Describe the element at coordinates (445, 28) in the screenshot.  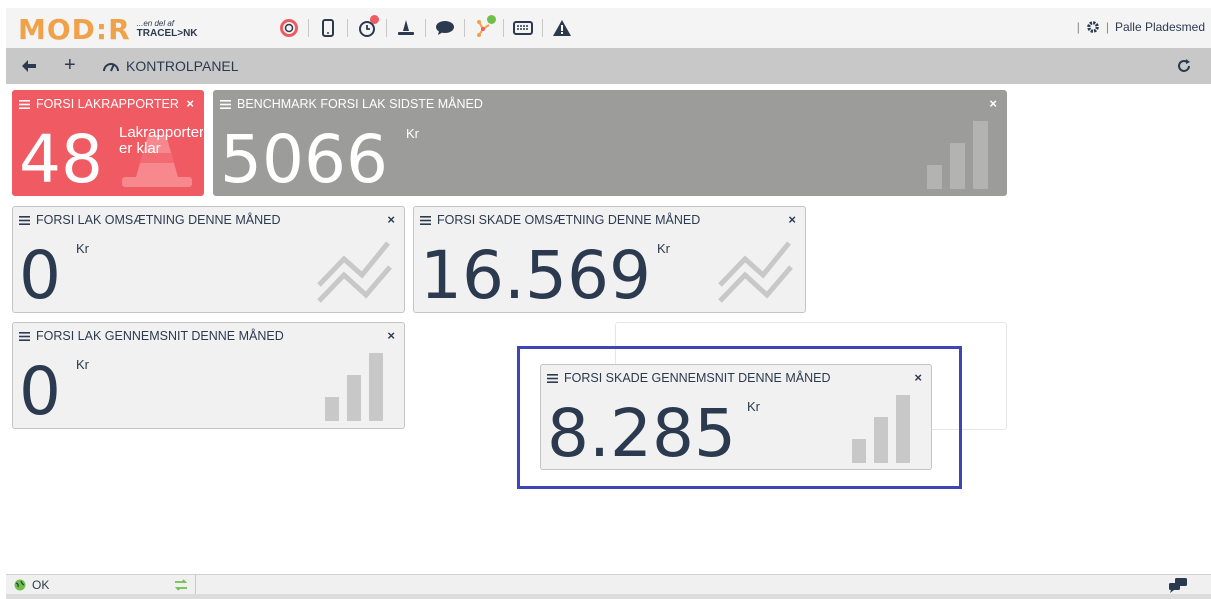
I see `chat-icon` at that location.